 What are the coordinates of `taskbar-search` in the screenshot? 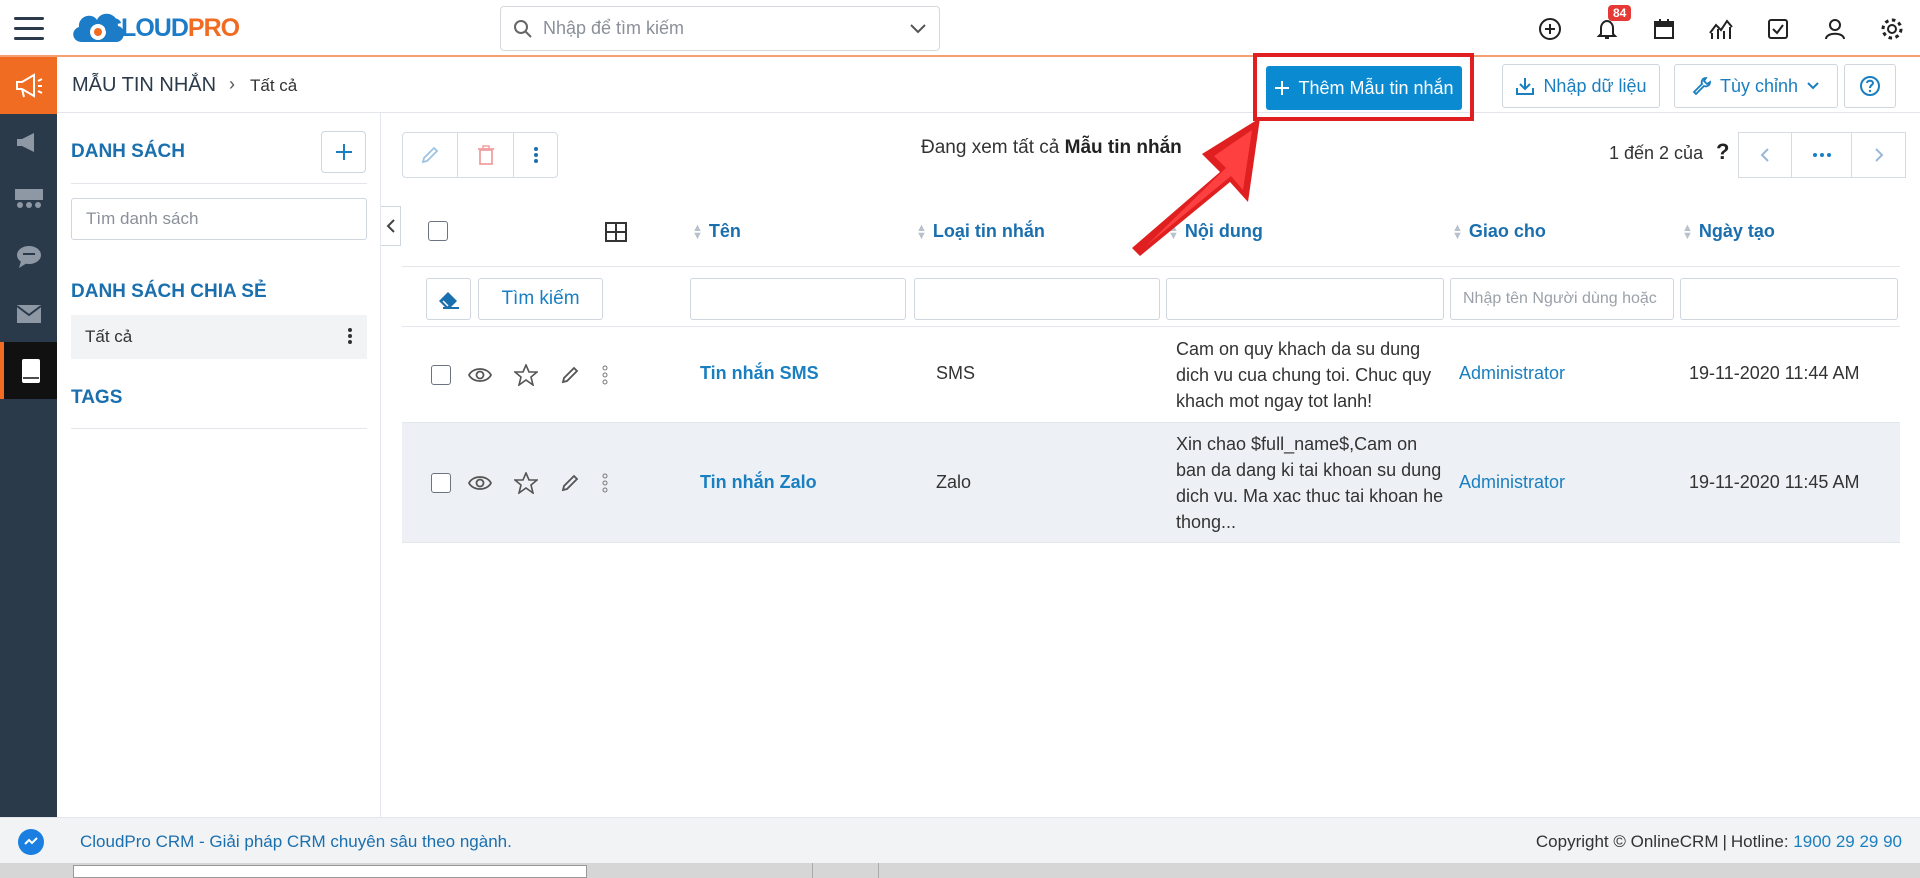 It's located at (330, 871).